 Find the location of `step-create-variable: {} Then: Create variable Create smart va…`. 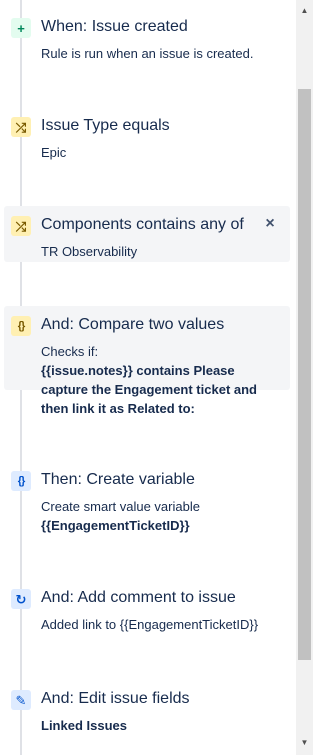

step-create-variable: {} Then: Create variable Create smart va… is located at coordinates (147, 497).